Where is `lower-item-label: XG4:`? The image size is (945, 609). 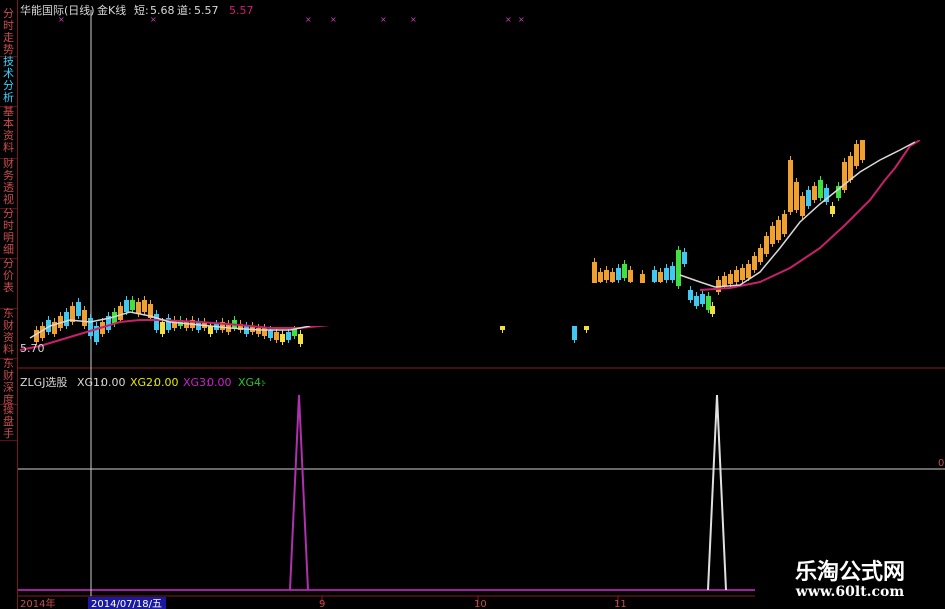
lower-item-label: XG4: is located at coordinates (251, 382).